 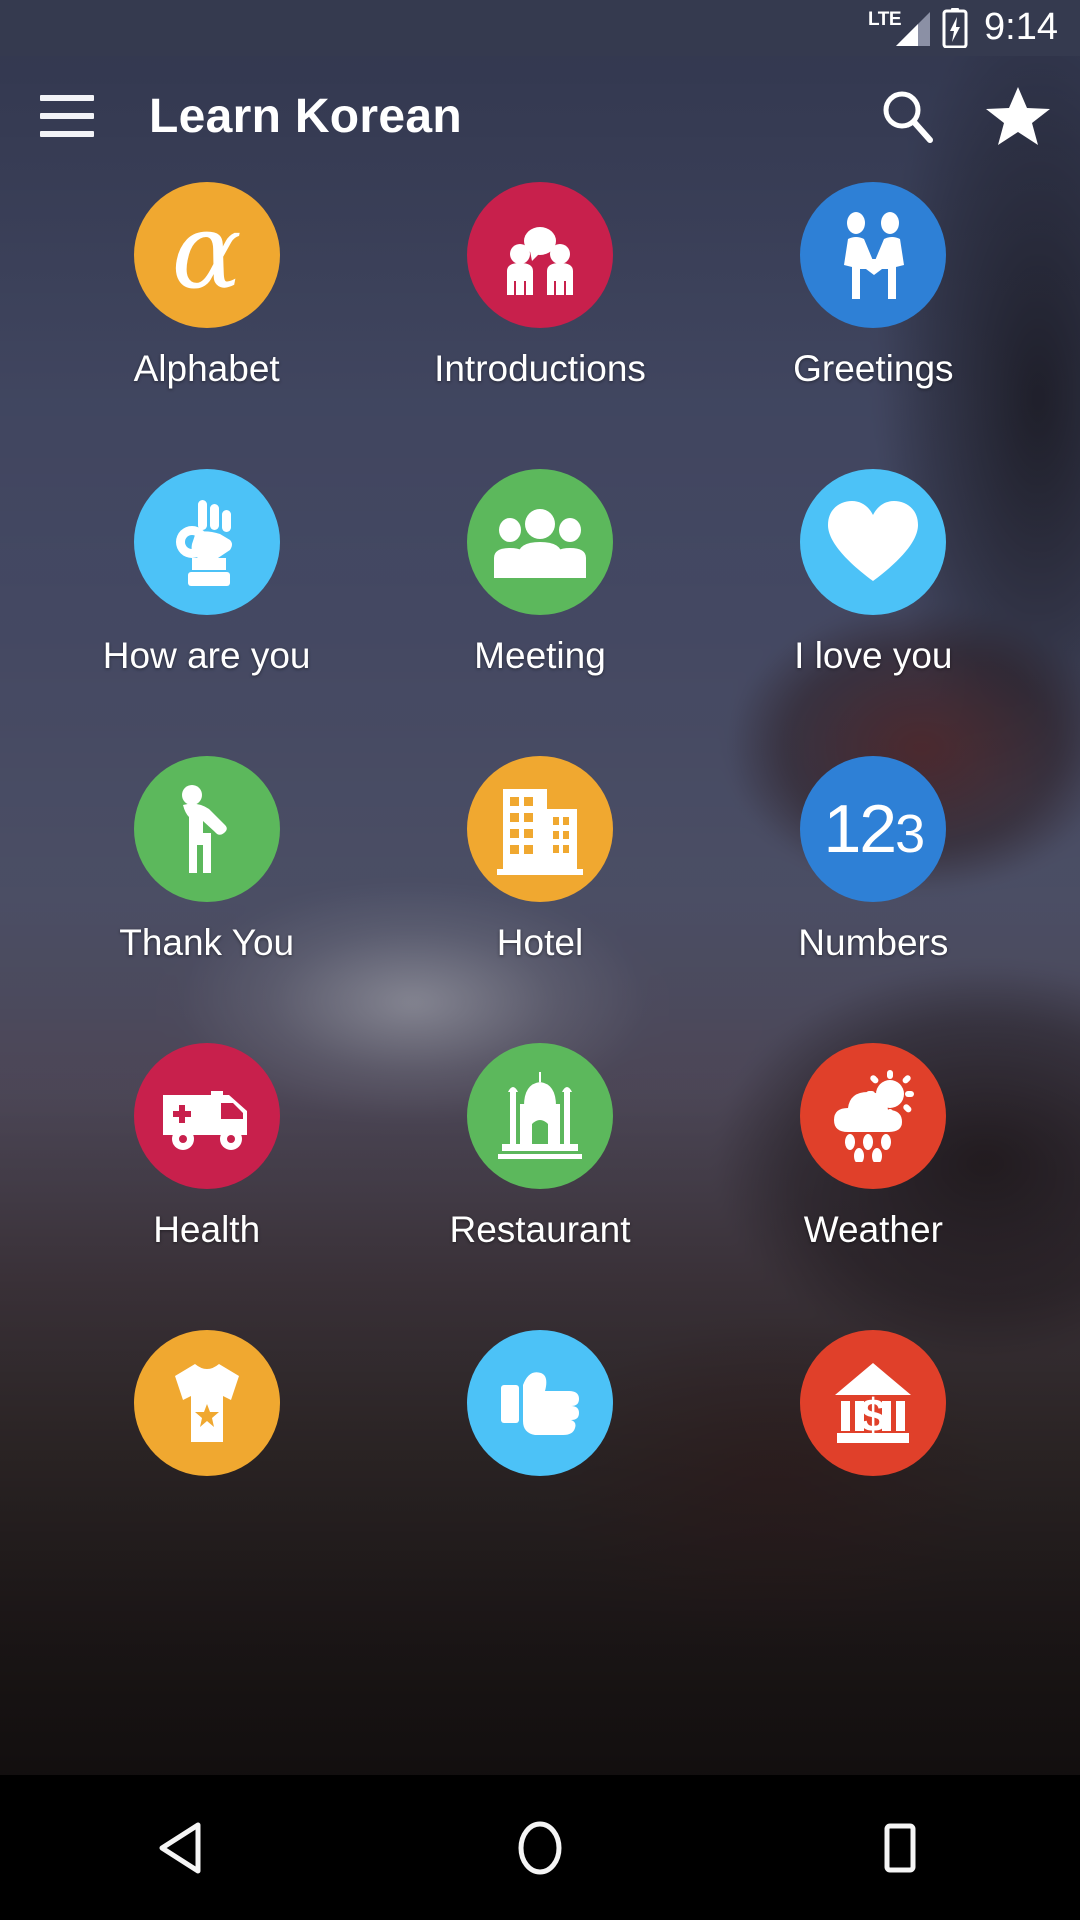 I want to click on taj-mahal-building-icon, so click(x=539, y=1115).